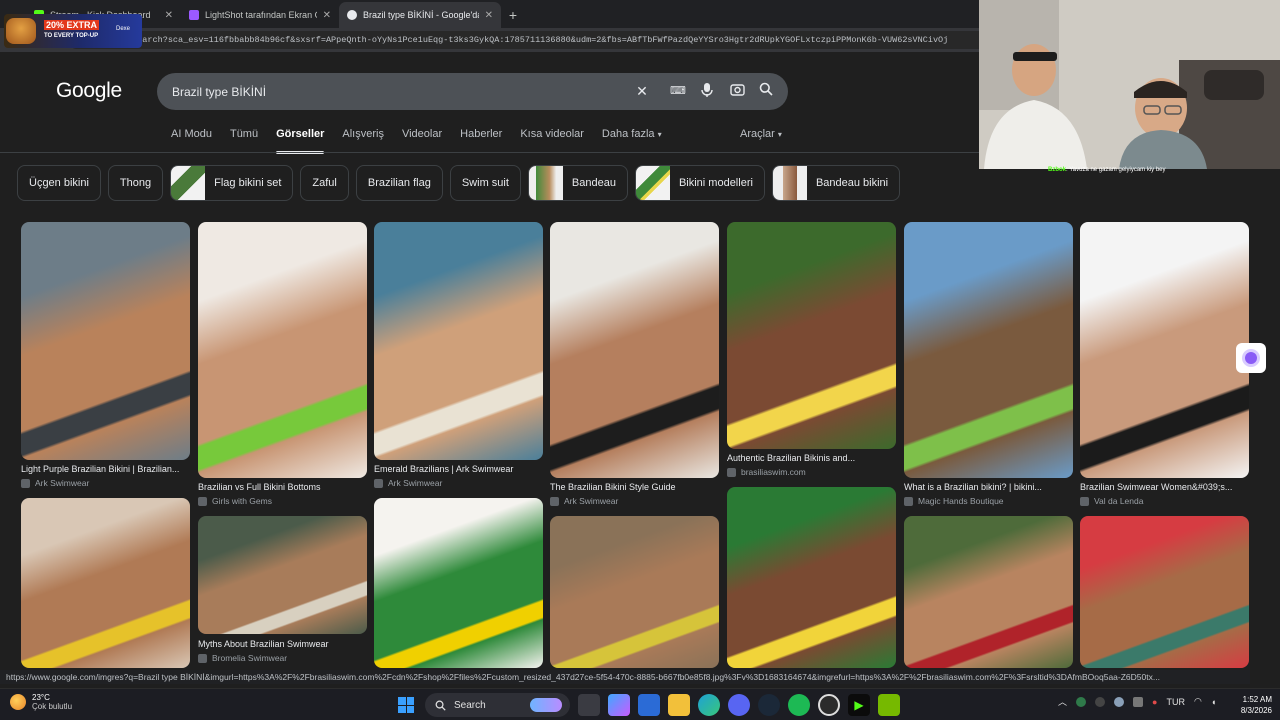  What do you see at coordinates (18, 702) in the screenshot?
I see `weather-icon` at bounding box center [18, 702].